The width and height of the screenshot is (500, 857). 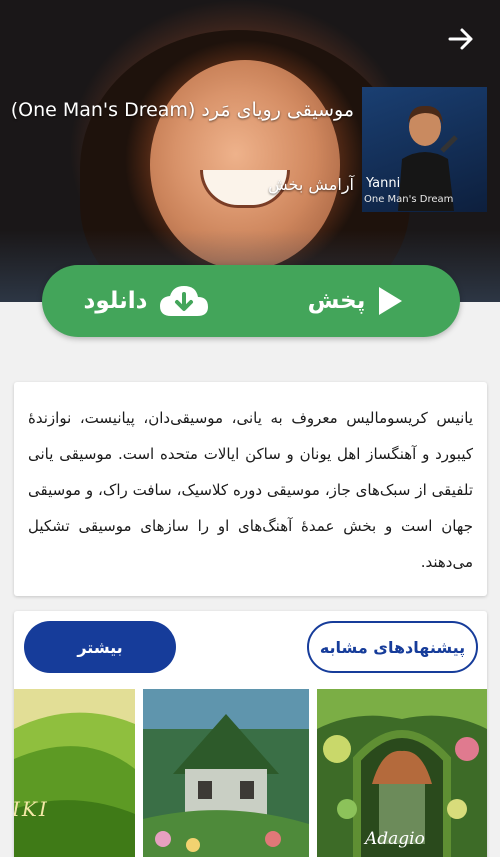 I want to click on play-icon, so click(x=391, y=301).